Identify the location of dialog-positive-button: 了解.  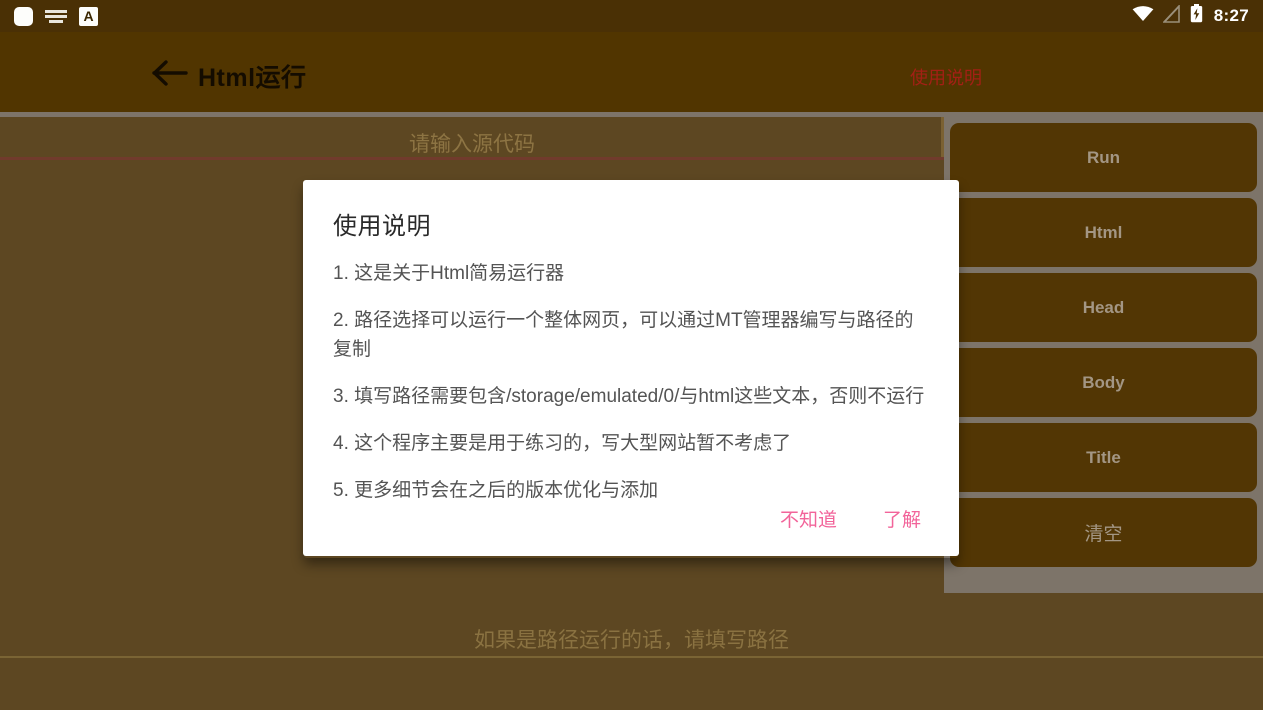
(902, 518).